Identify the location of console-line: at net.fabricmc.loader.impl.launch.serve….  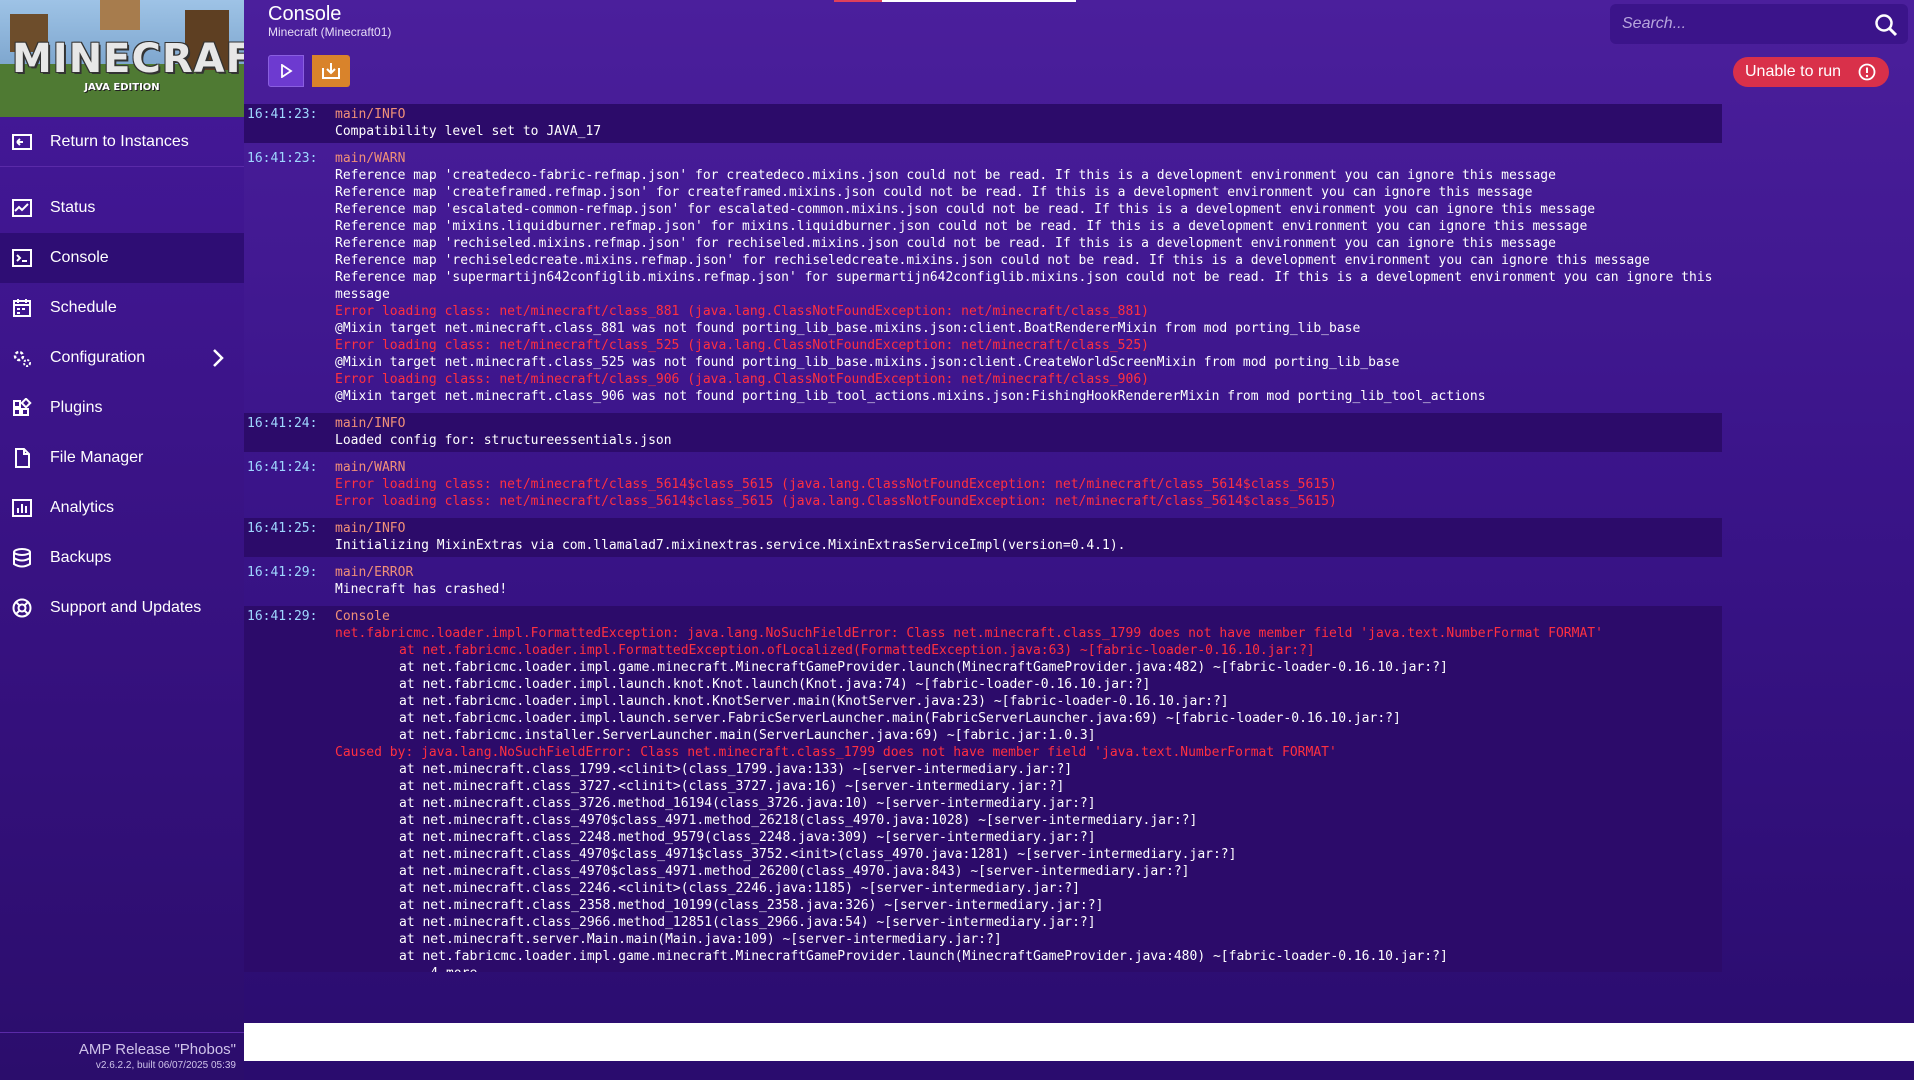
(900, 718).